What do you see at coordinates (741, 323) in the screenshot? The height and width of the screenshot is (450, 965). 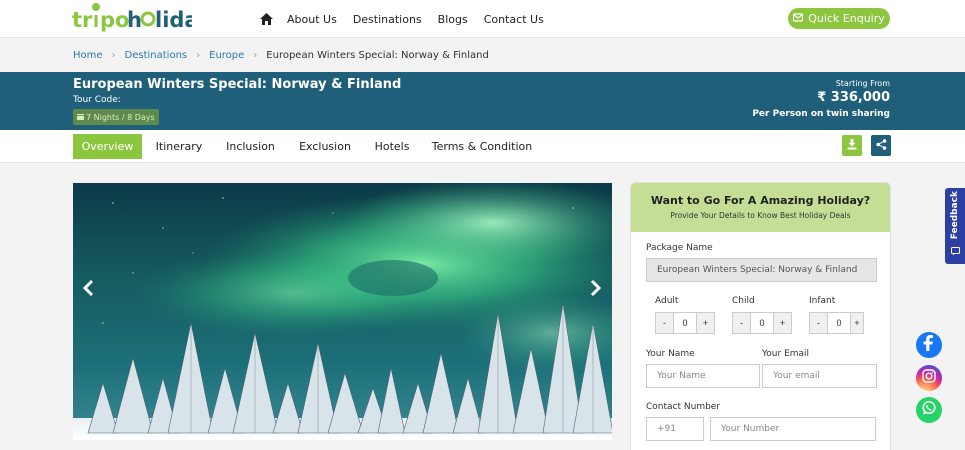 I see `child-minus-button: -` at bounding box center [741, 323].